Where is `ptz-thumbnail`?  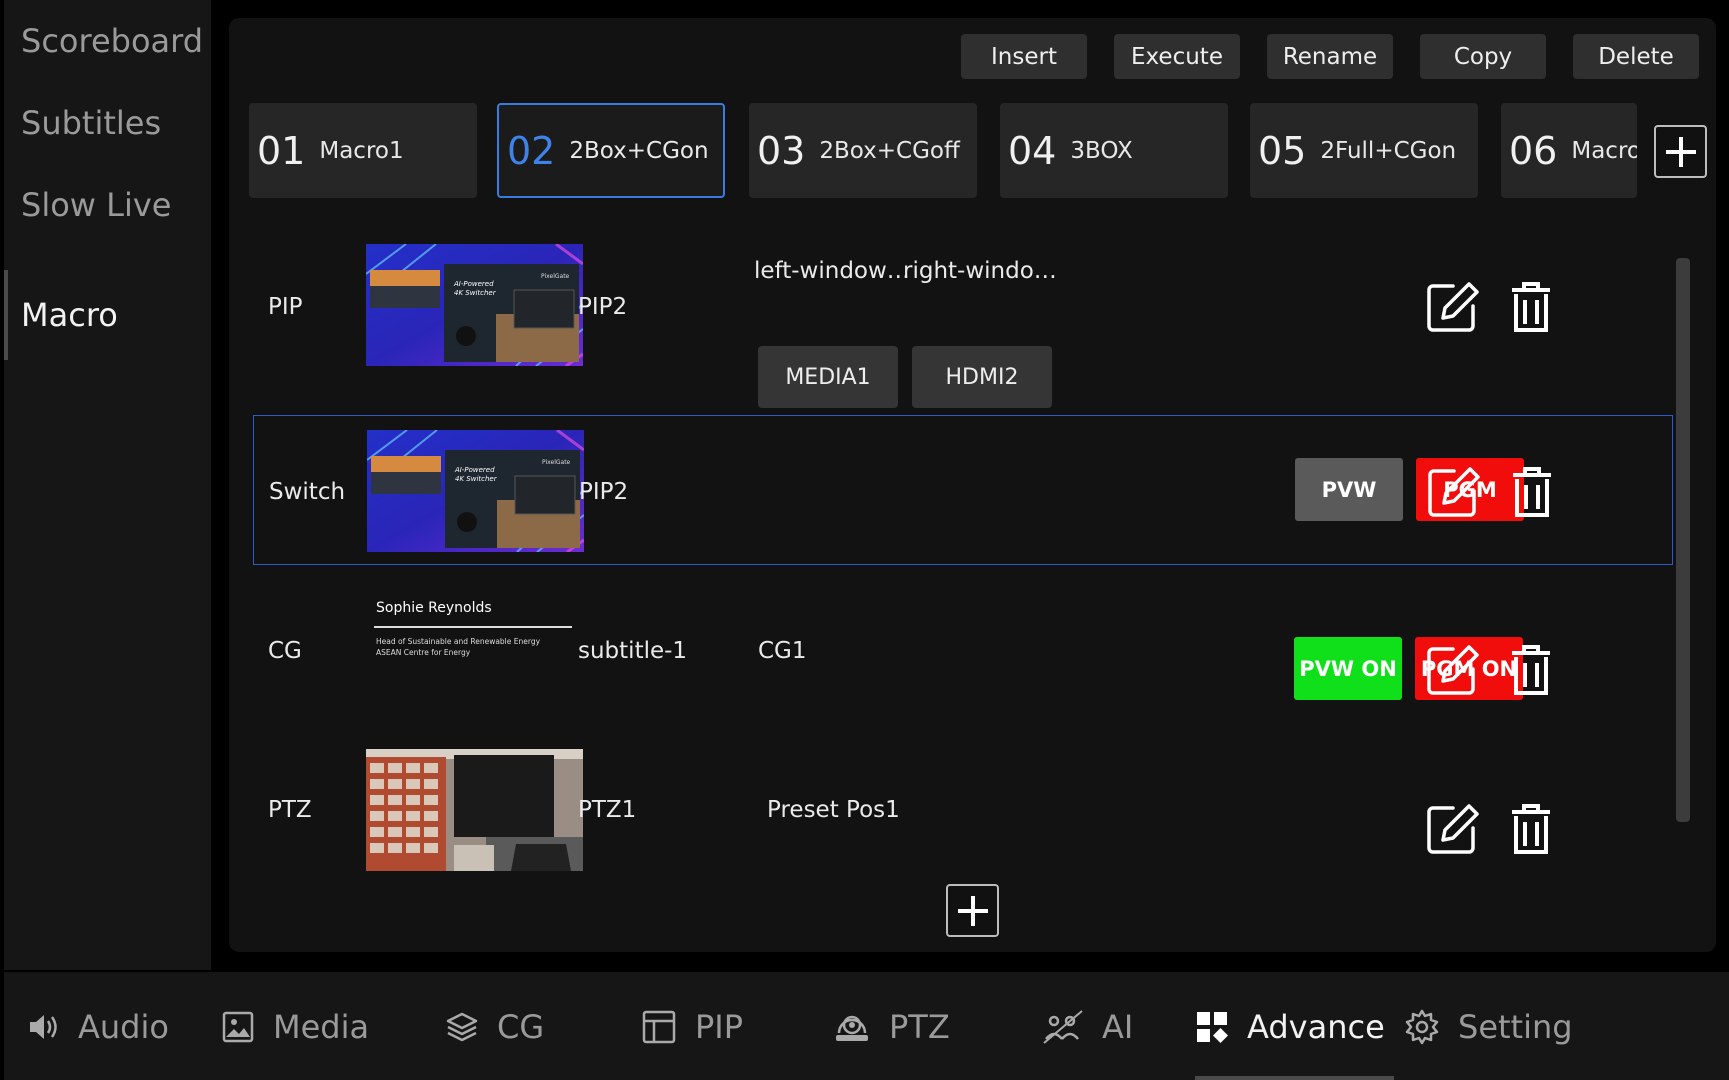 ptz-thumbnail is located at coordinates (474, 810).